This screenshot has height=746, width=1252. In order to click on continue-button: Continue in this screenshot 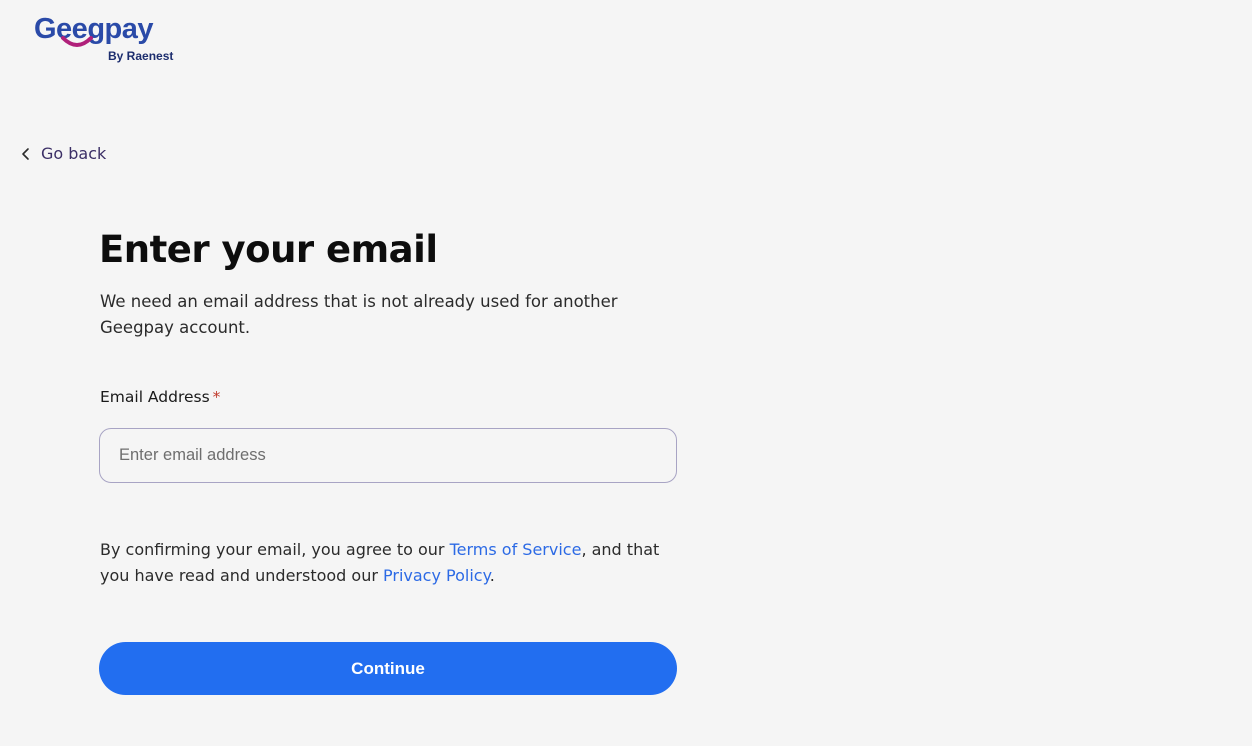, I will do `click(388, 668)`.